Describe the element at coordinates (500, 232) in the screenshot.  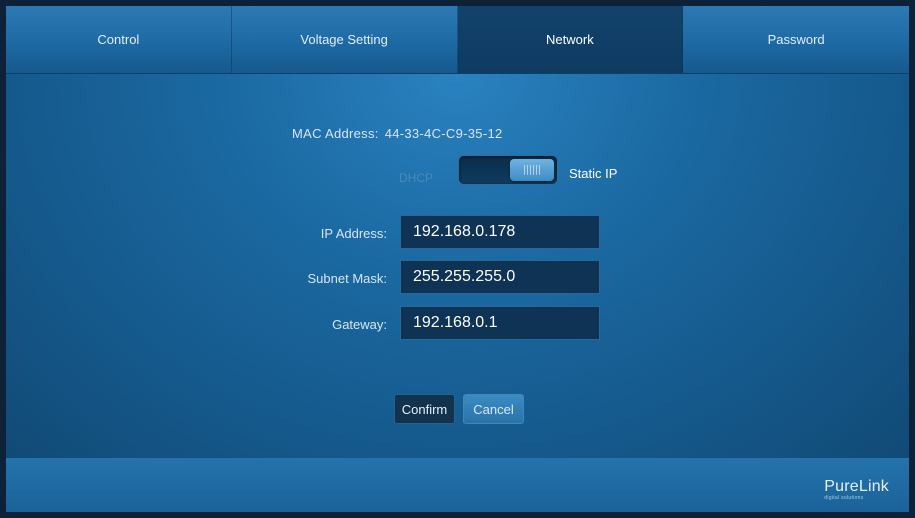
I see `ip-address-field: 192.168.0.178` at that location.